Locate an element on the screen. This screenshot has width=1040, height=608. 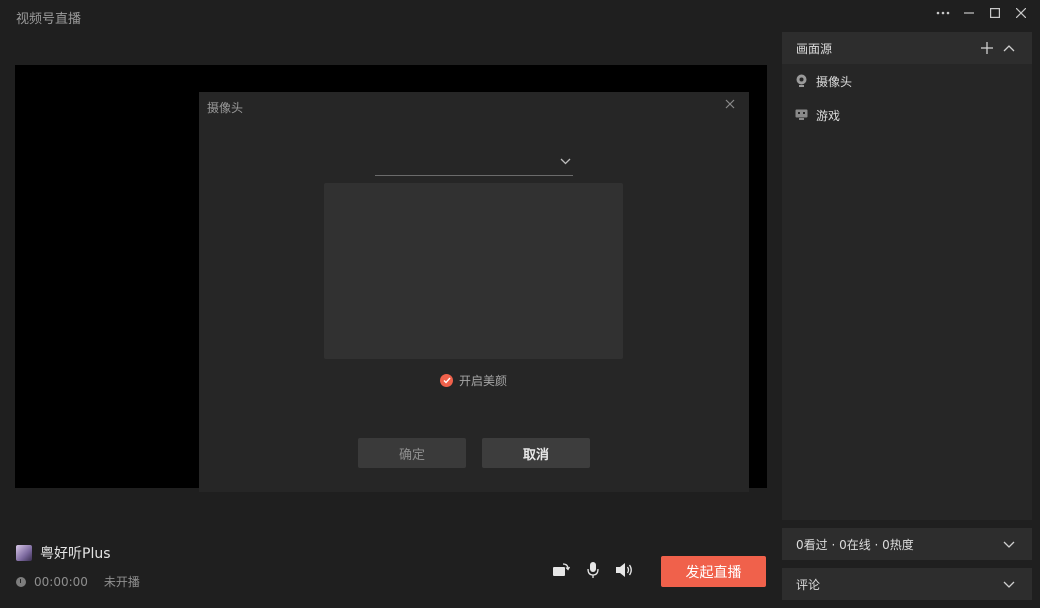
live-timer: 00:00:00 未开播 is located at coordinates (78, 581).